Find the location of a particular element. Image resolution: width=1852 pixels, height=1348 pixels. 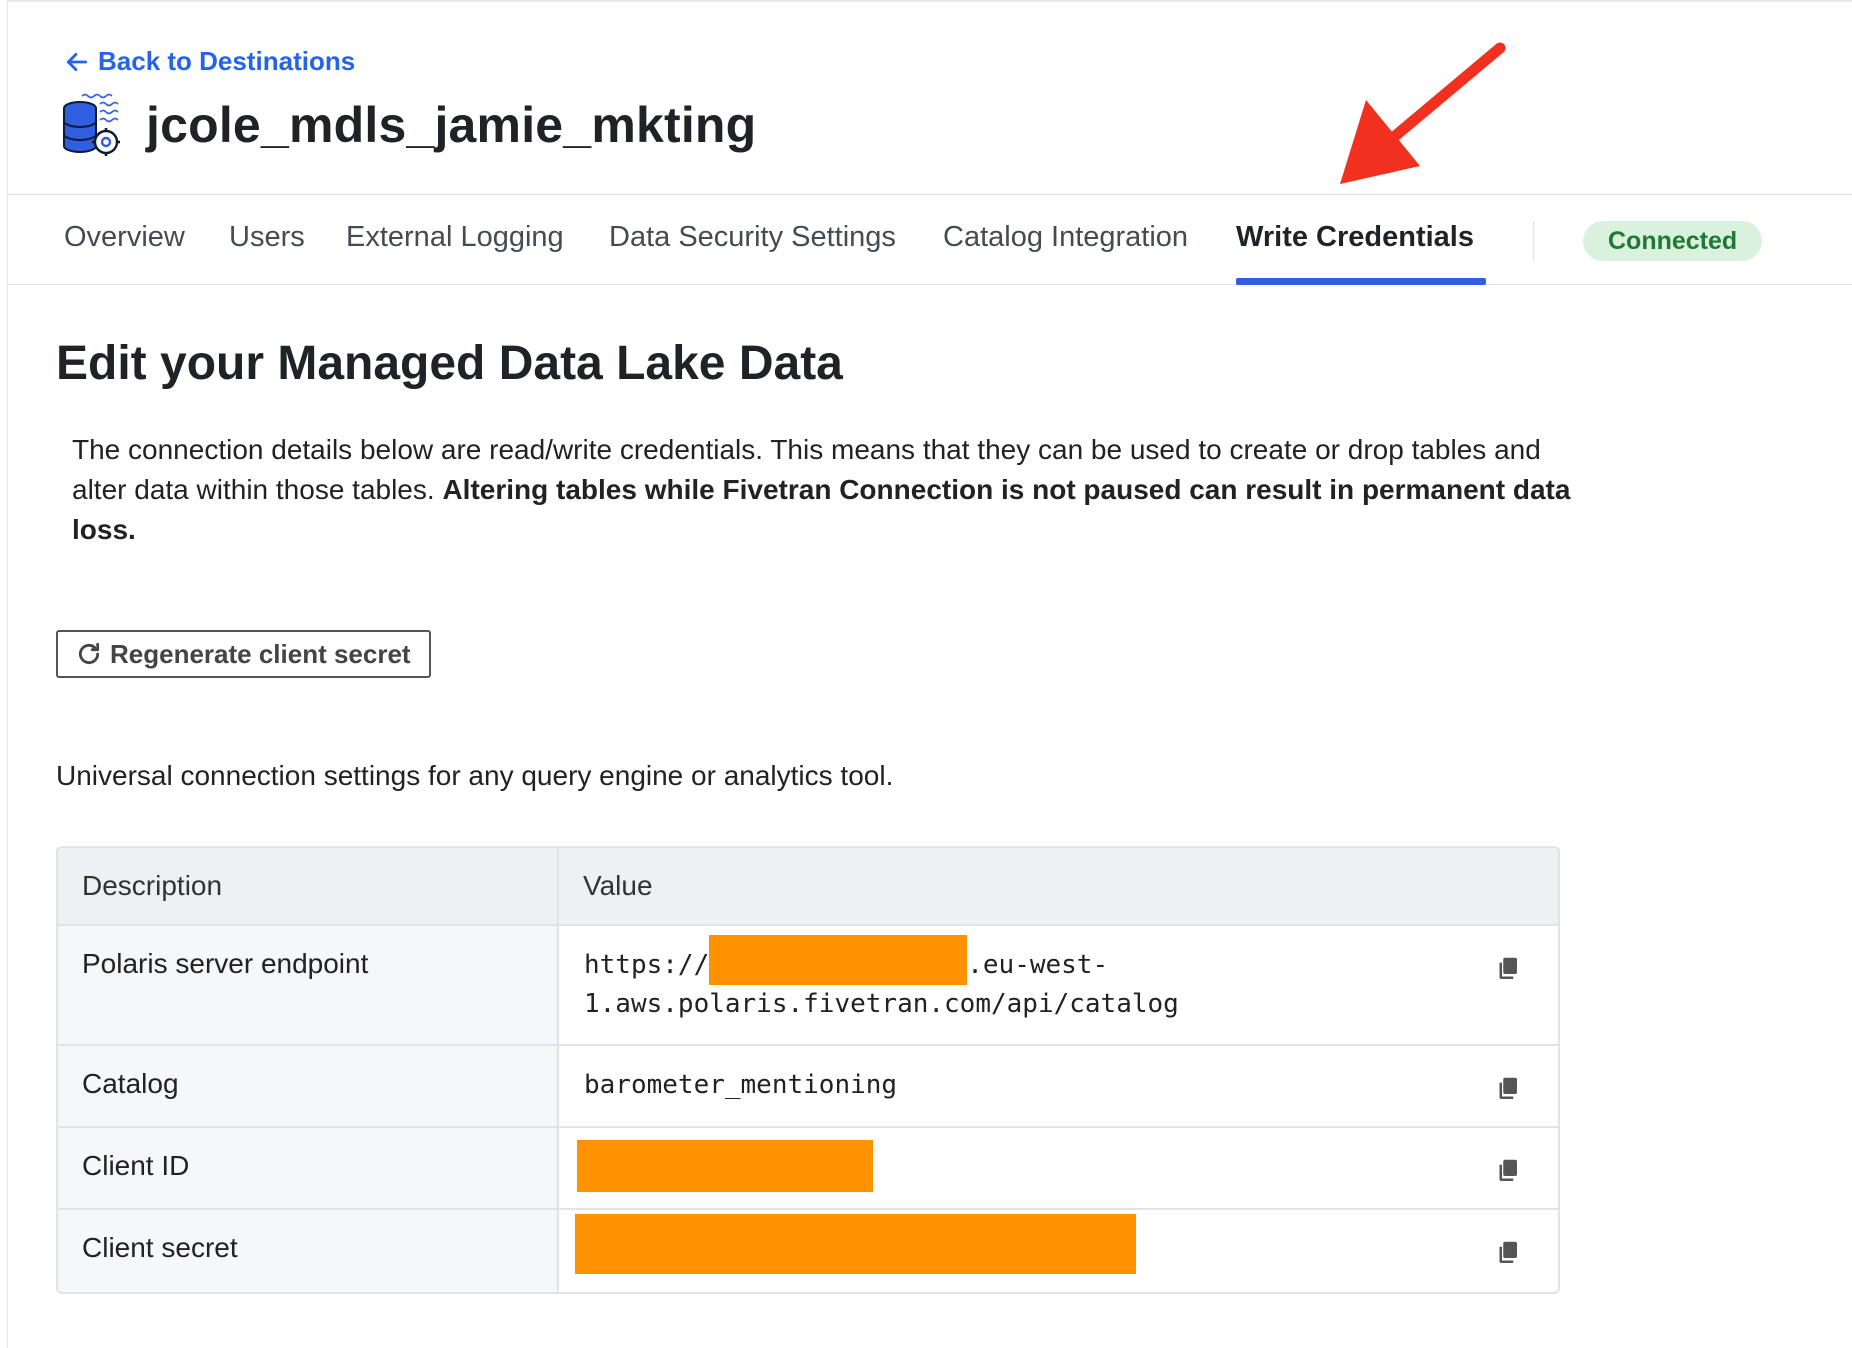

regenerate-button-label: Regenerate client secret is located at coordinates (260, 653).